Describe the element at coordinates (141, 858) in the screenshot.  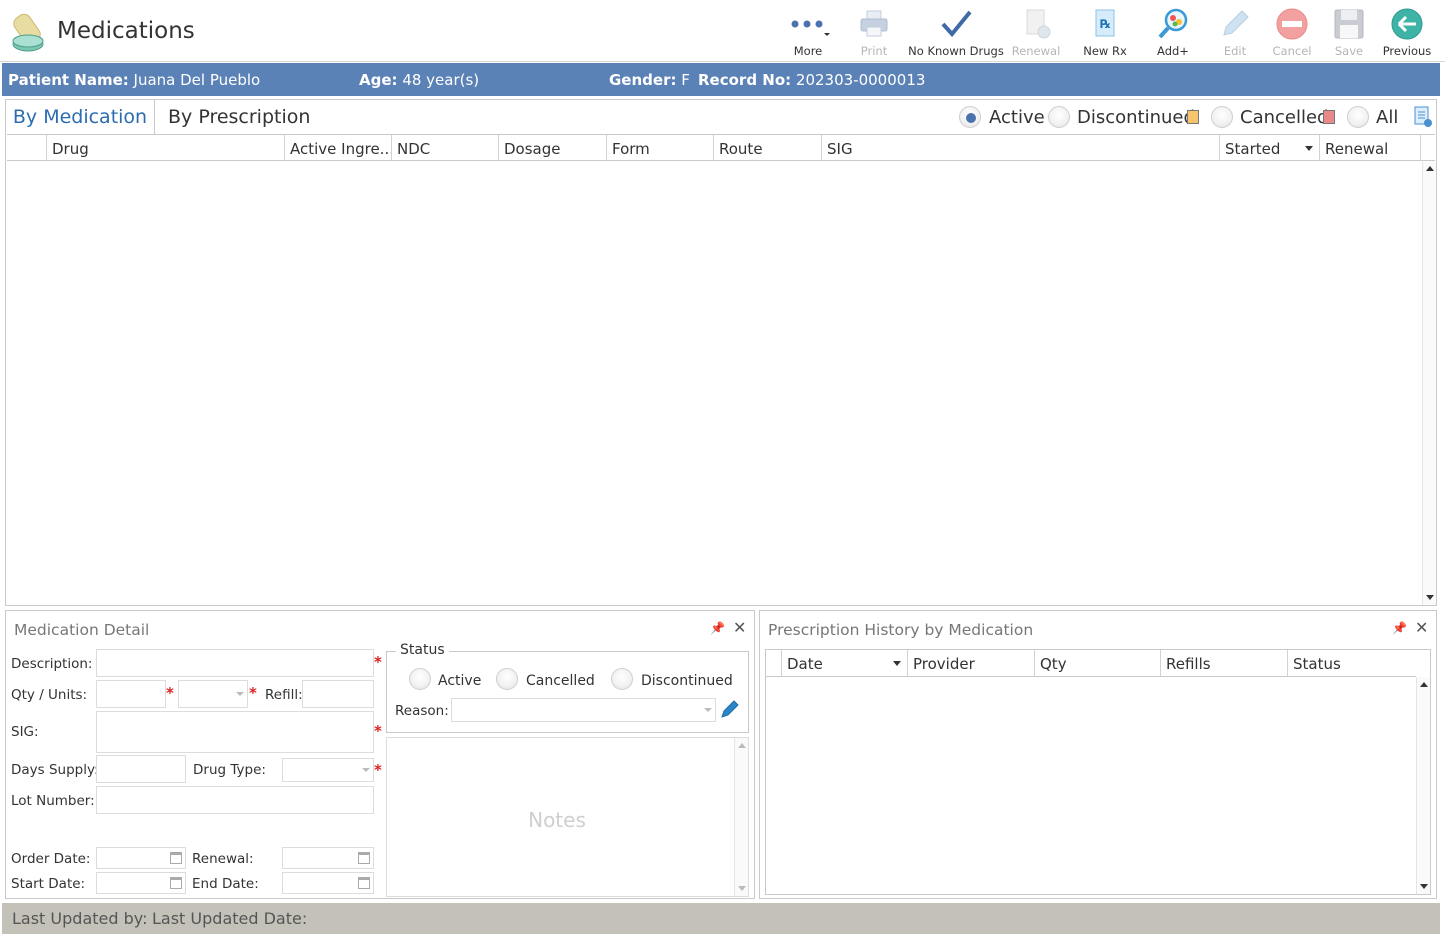
I see `order-date-field` at that location.